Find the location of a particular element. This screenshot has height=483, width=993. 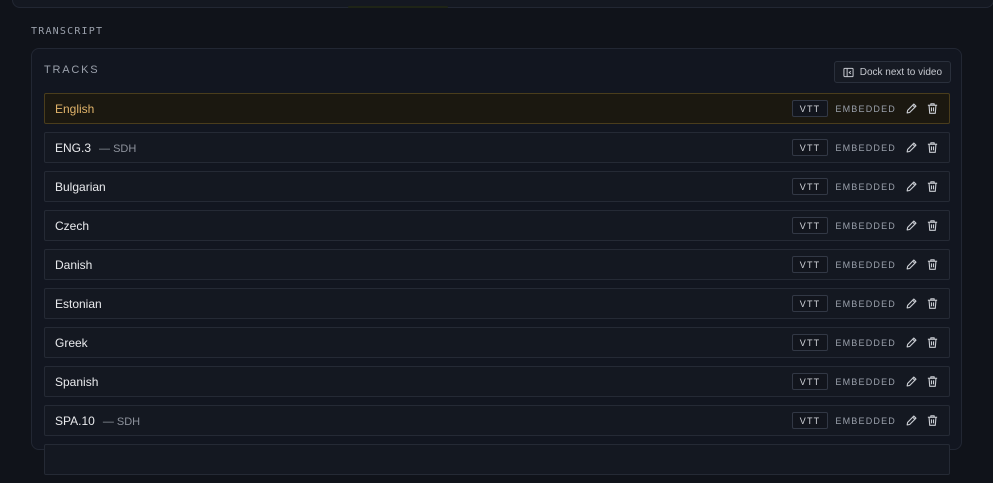

video-panel-accent is located at coordinates (398, 7).